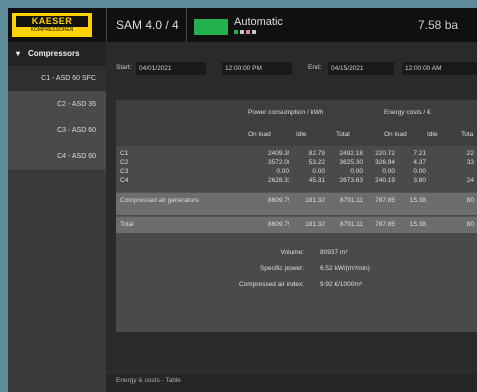 The height and width of the screenshot is (392, 477). Describe the element at coordinates (57, 131) in the screenshot. I see `sidebar-item-c3: C3 - ASD 60` at that location.